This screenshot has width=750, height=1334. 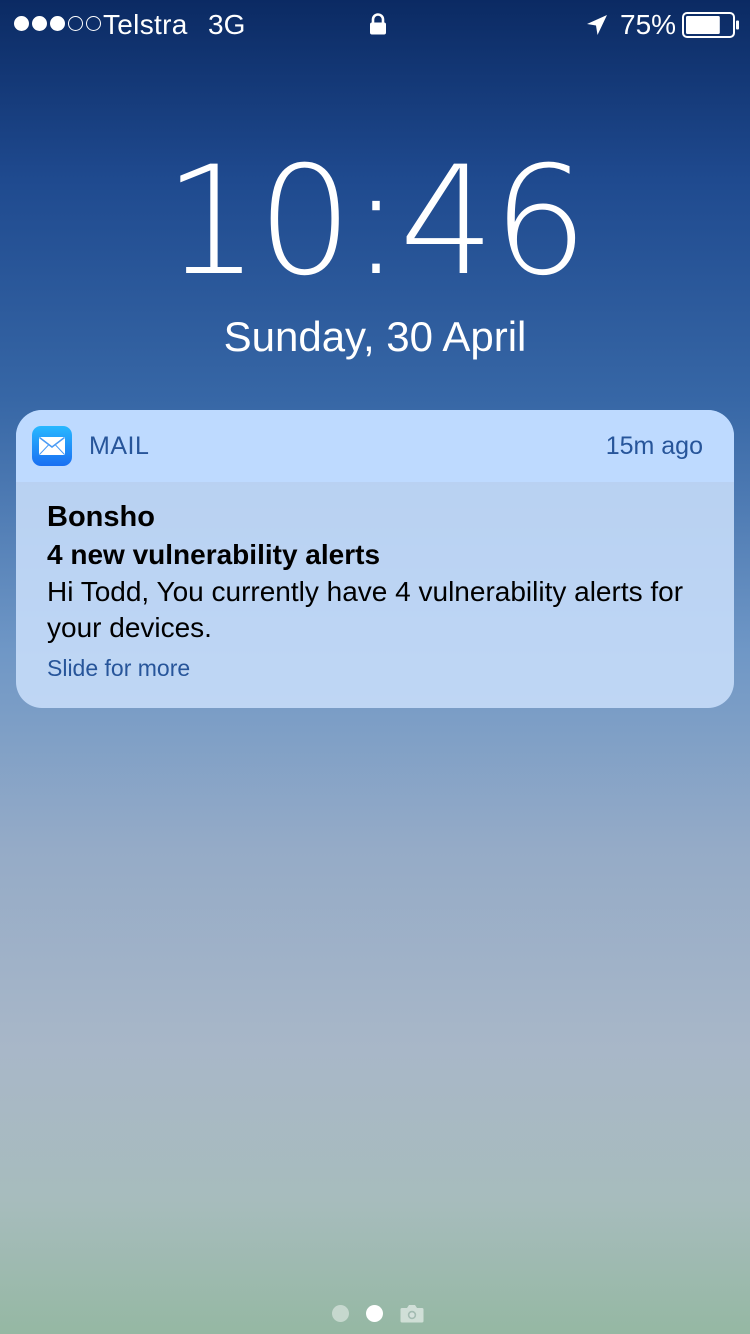 What do you see at coordinates (654, 446) in the screenshot?
I see `notification-timestamp: 15m ago` at bounding box center [654, 446].